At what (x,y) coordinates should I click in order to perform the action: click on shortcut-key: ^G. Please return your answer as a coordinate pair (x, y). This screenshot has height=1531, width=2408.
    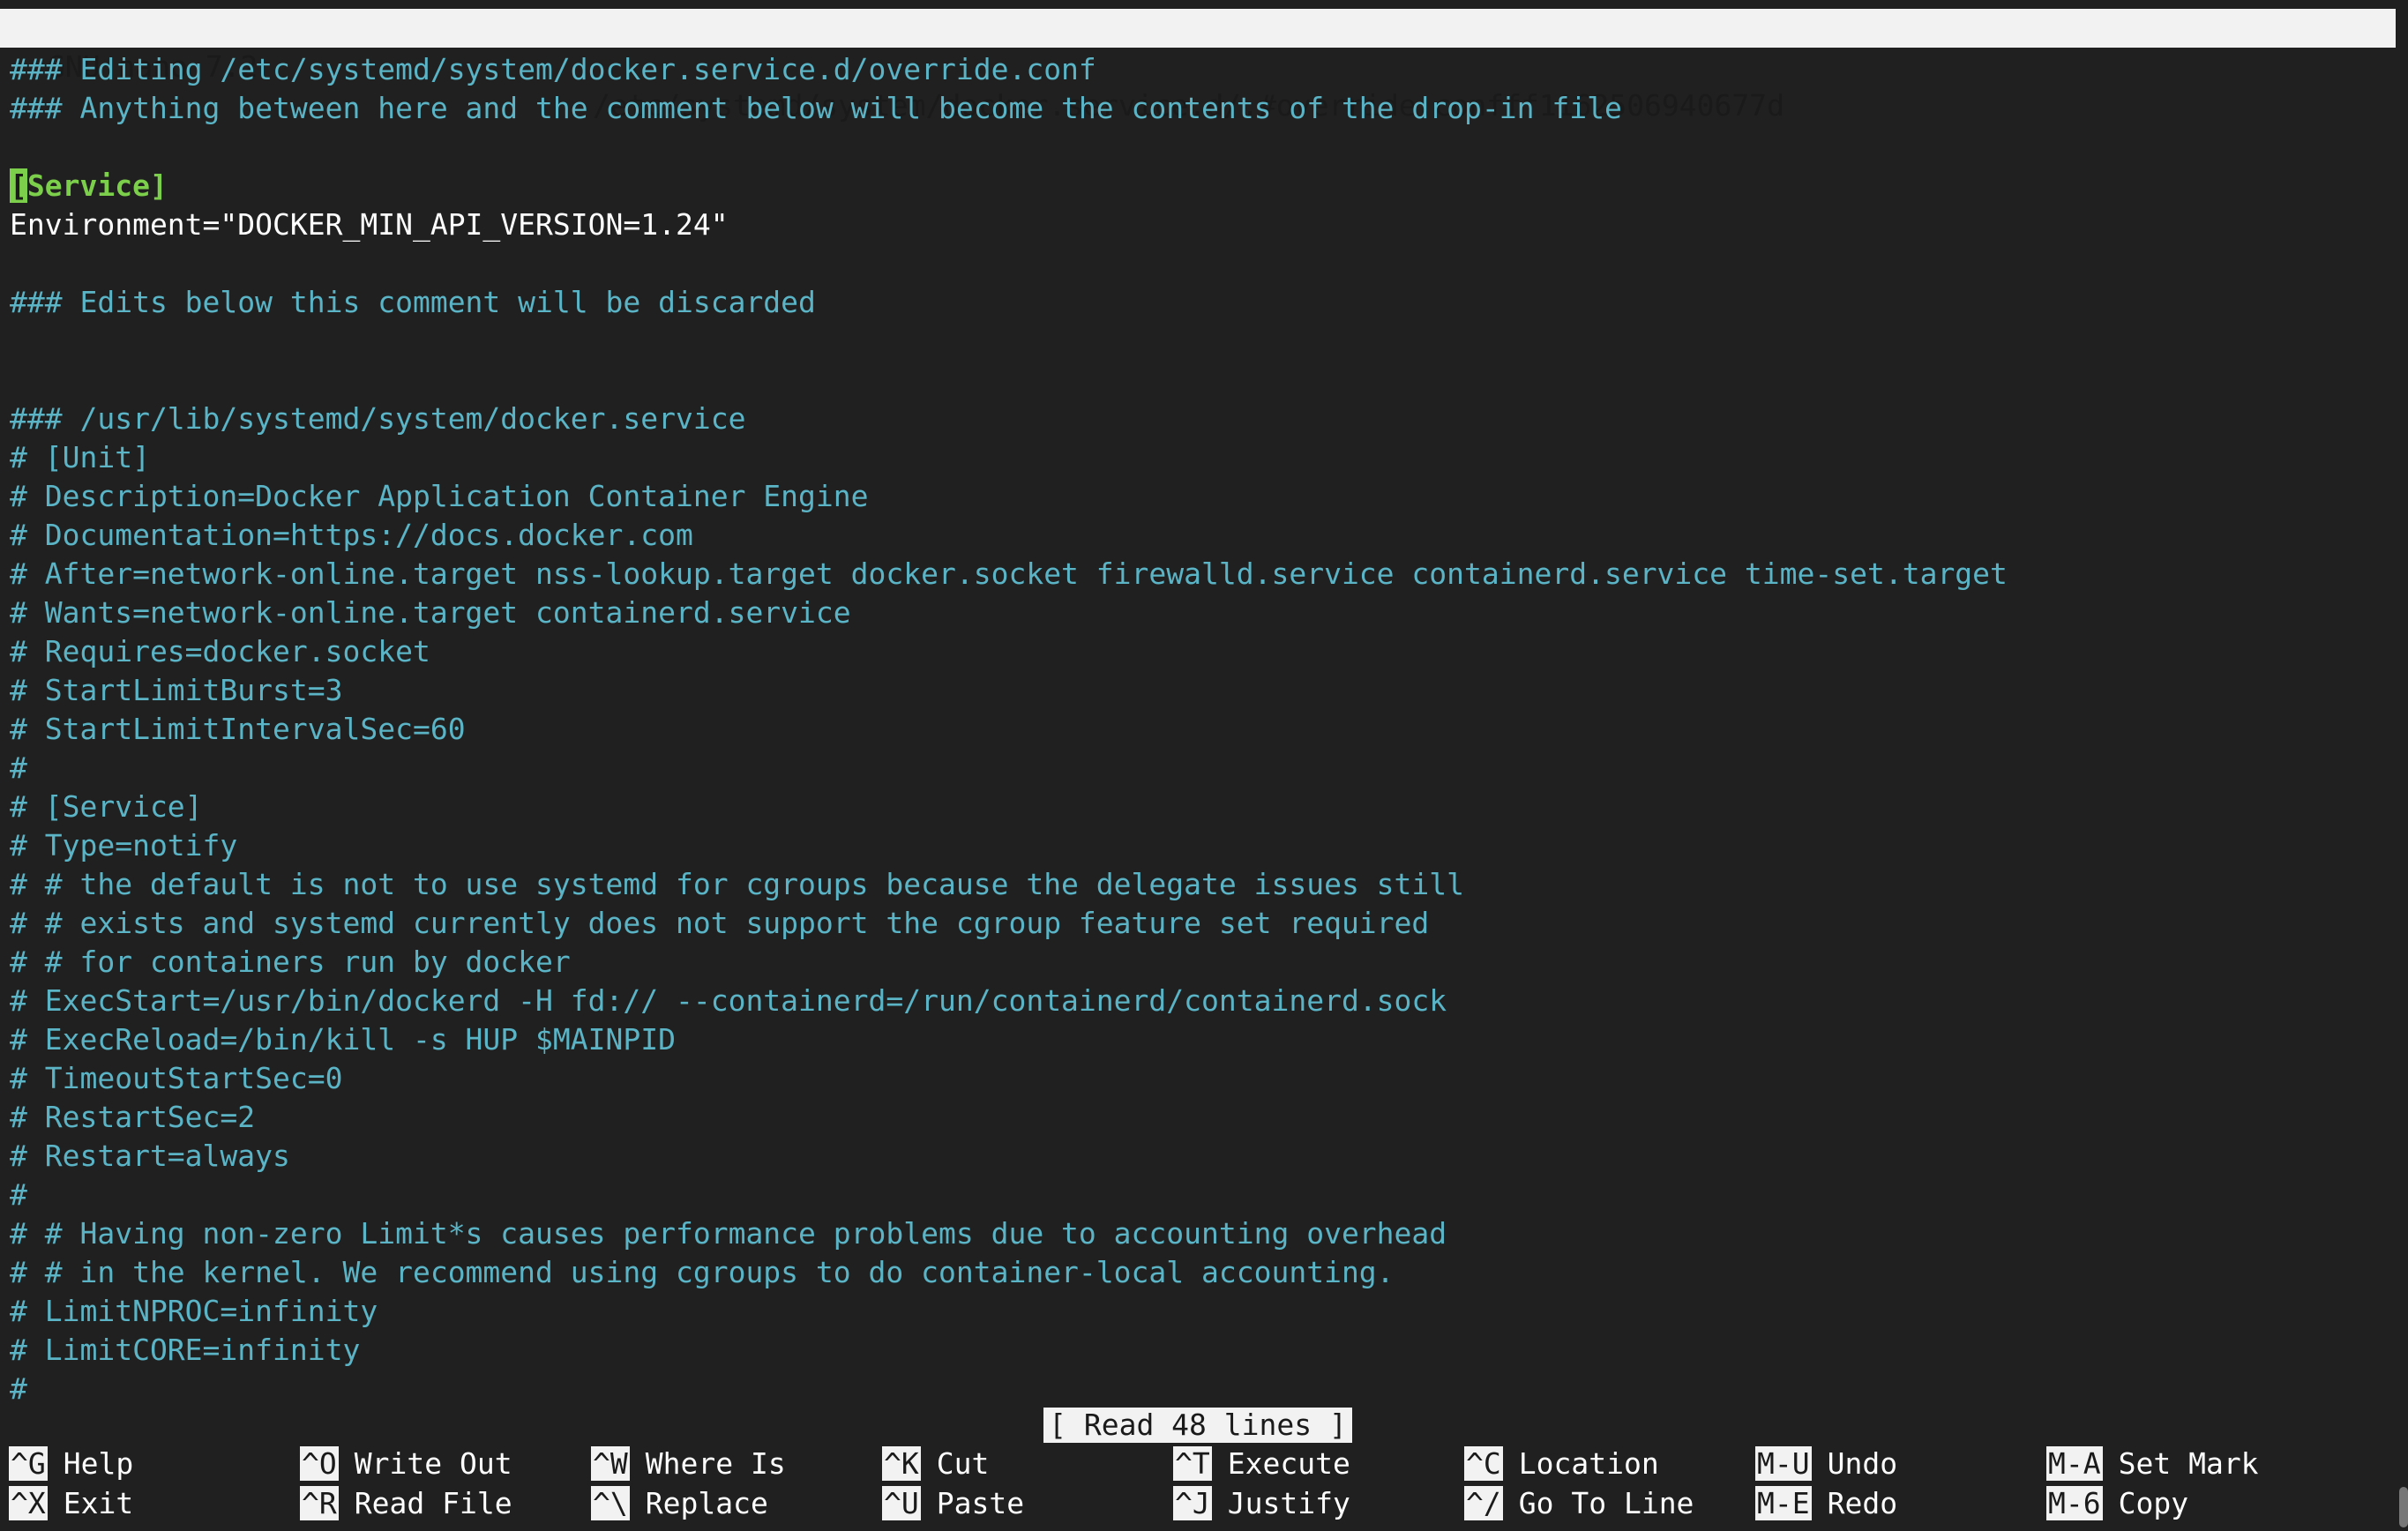
    Looking at the image, I should click on (28, 1463).